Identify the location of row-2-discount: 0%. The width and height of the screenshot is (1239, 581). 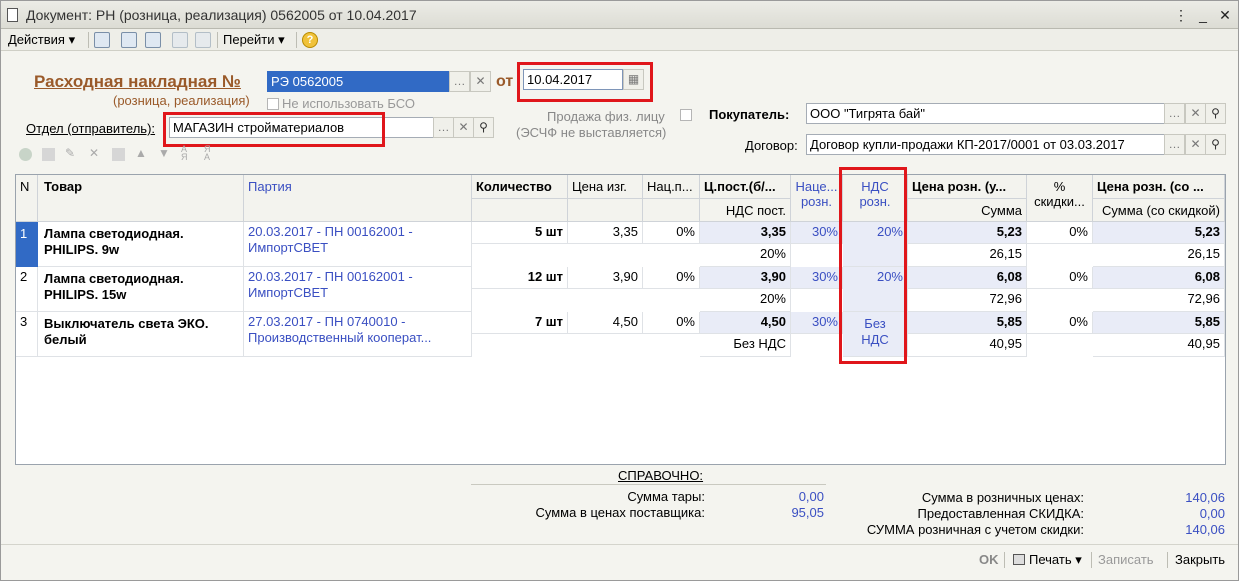
(1060, 278).